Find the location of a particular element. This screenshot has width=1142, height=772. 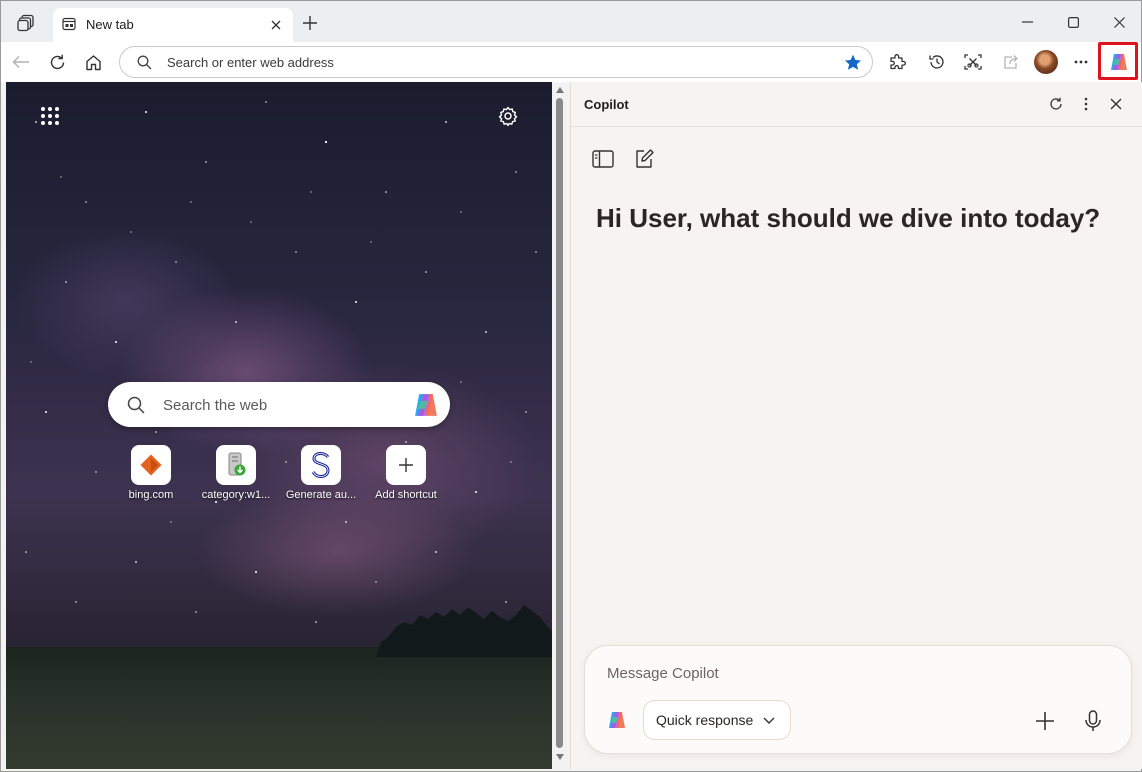

scroll-down-arrow-icon is located at coordinates (560, 757).